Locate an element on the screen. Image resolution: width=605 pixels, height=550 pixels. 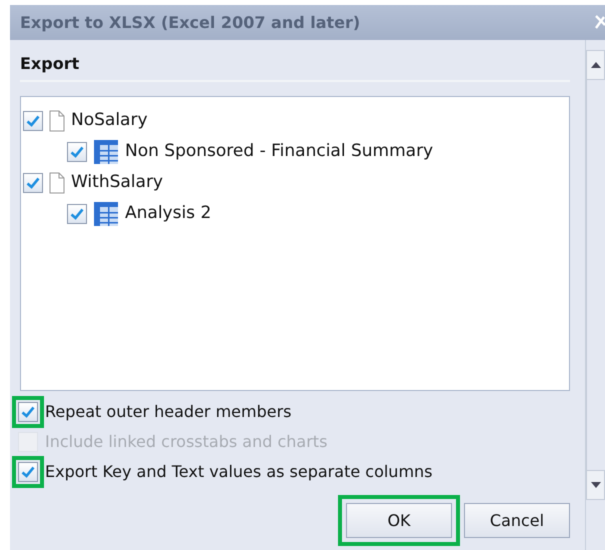
scroll-up-button is located at coordinates (595, 65).